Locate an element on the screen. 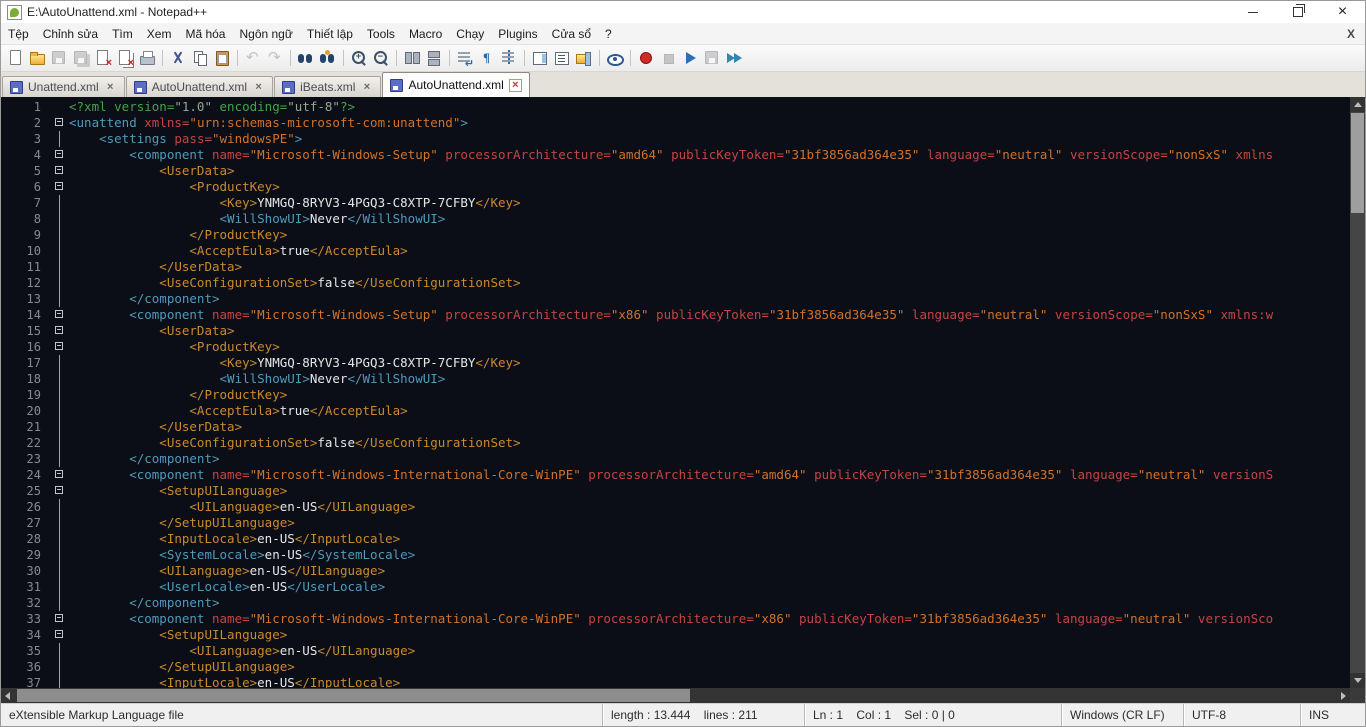 This screenshot has width=1366, height=727. play-macro-icon is located at coordinates (690, 58).